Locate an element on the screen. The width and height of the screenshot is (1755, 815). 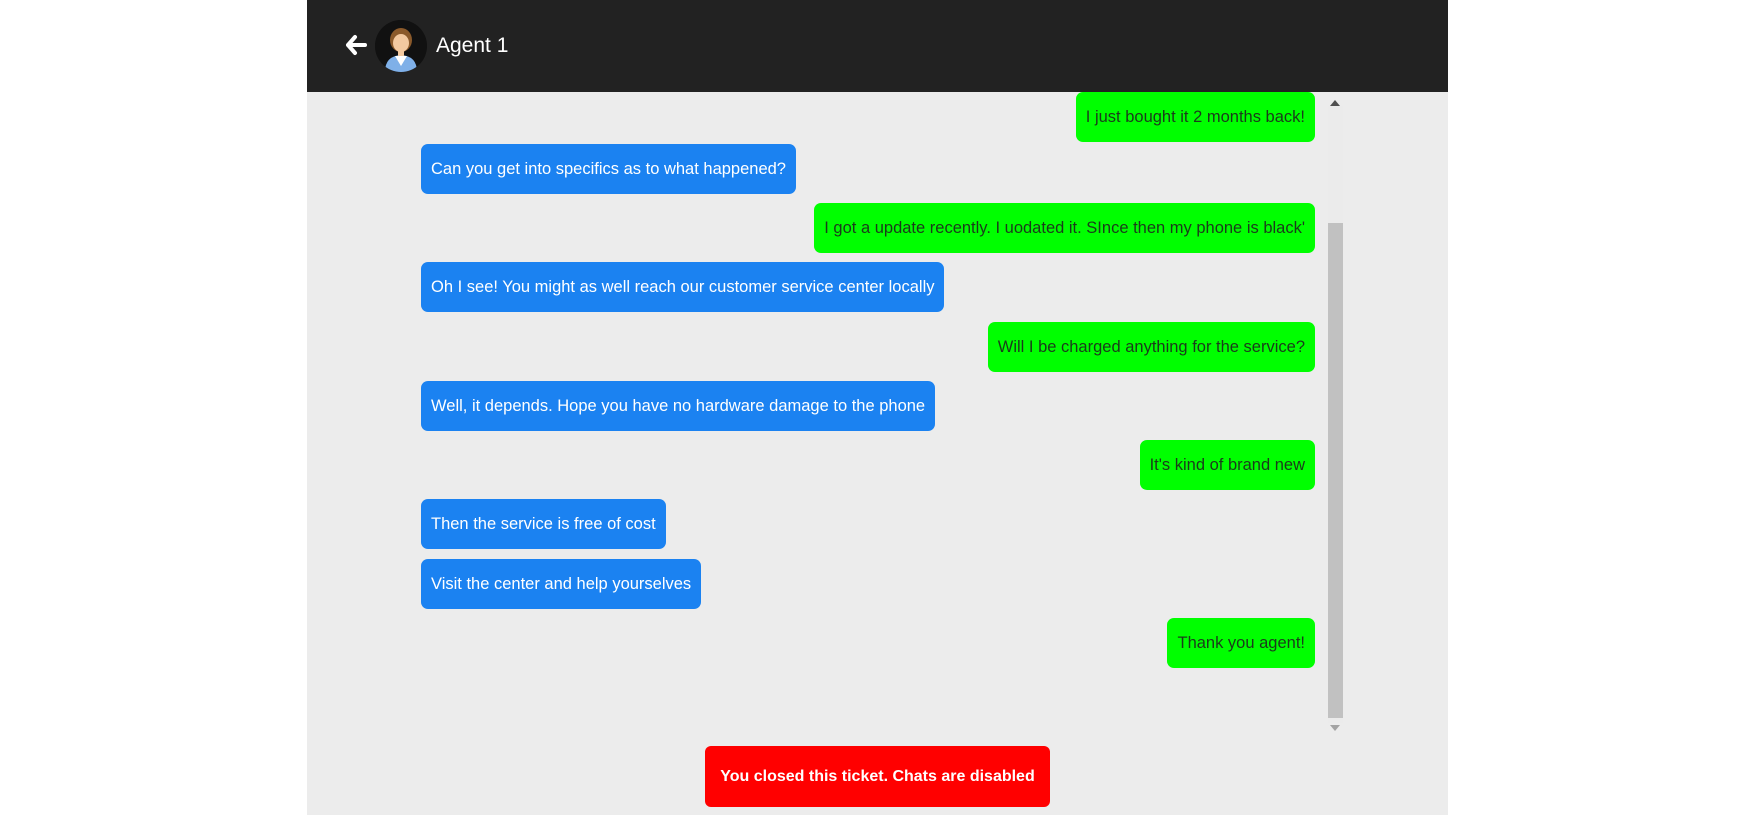
female-agent-avatar-icon is located at coordinates (401, 46).